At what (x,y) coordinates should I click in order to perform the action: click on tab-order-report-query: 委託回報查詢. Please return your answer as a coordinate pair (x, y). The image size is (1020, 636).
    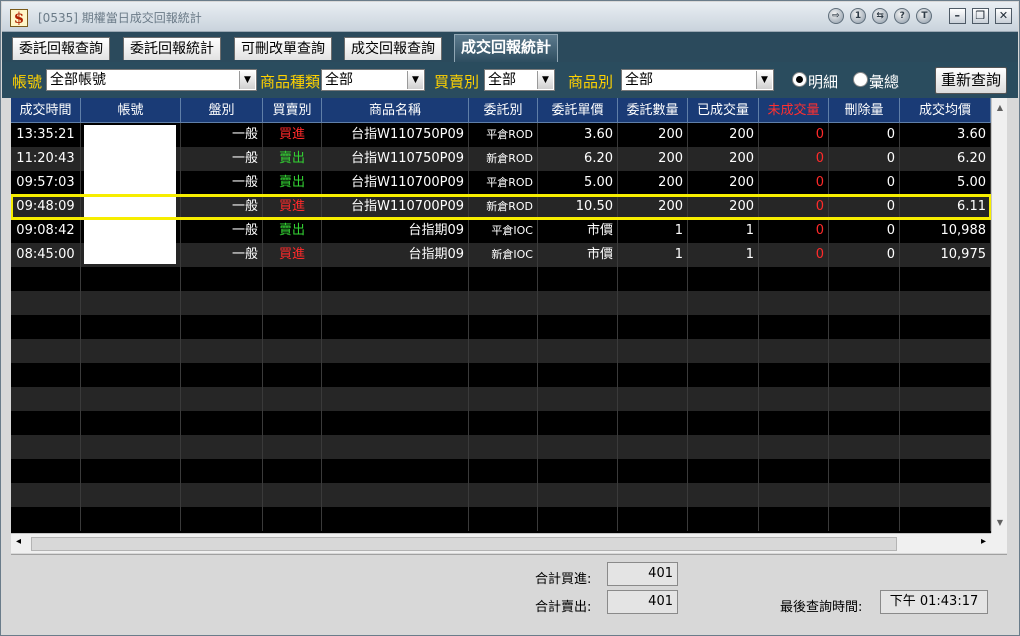
    Looking at the image, I should click on (61, 48).